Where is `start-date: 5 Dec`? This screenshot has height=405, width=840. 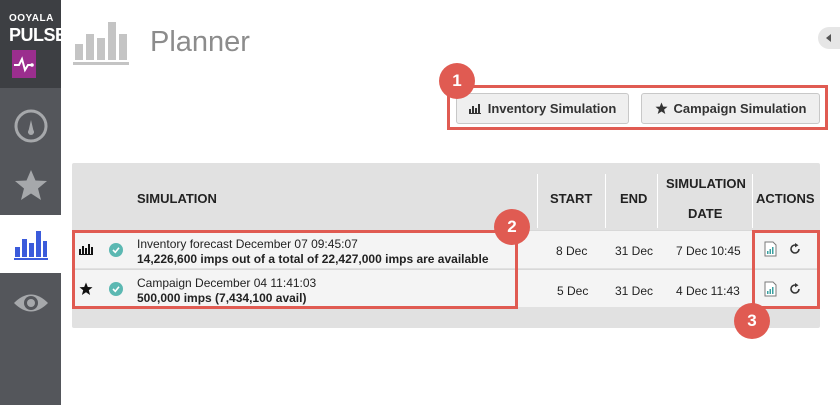
start-date: 5 Dec is located at coordinates (573, 291).